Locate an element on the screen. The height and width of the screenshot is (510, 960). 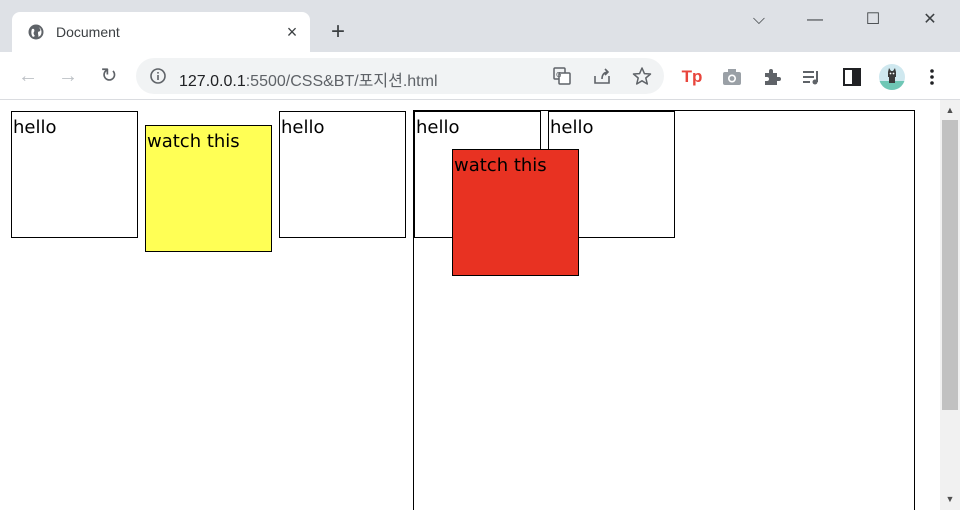
tab-document: Document × is located at coordinates (161, 32).